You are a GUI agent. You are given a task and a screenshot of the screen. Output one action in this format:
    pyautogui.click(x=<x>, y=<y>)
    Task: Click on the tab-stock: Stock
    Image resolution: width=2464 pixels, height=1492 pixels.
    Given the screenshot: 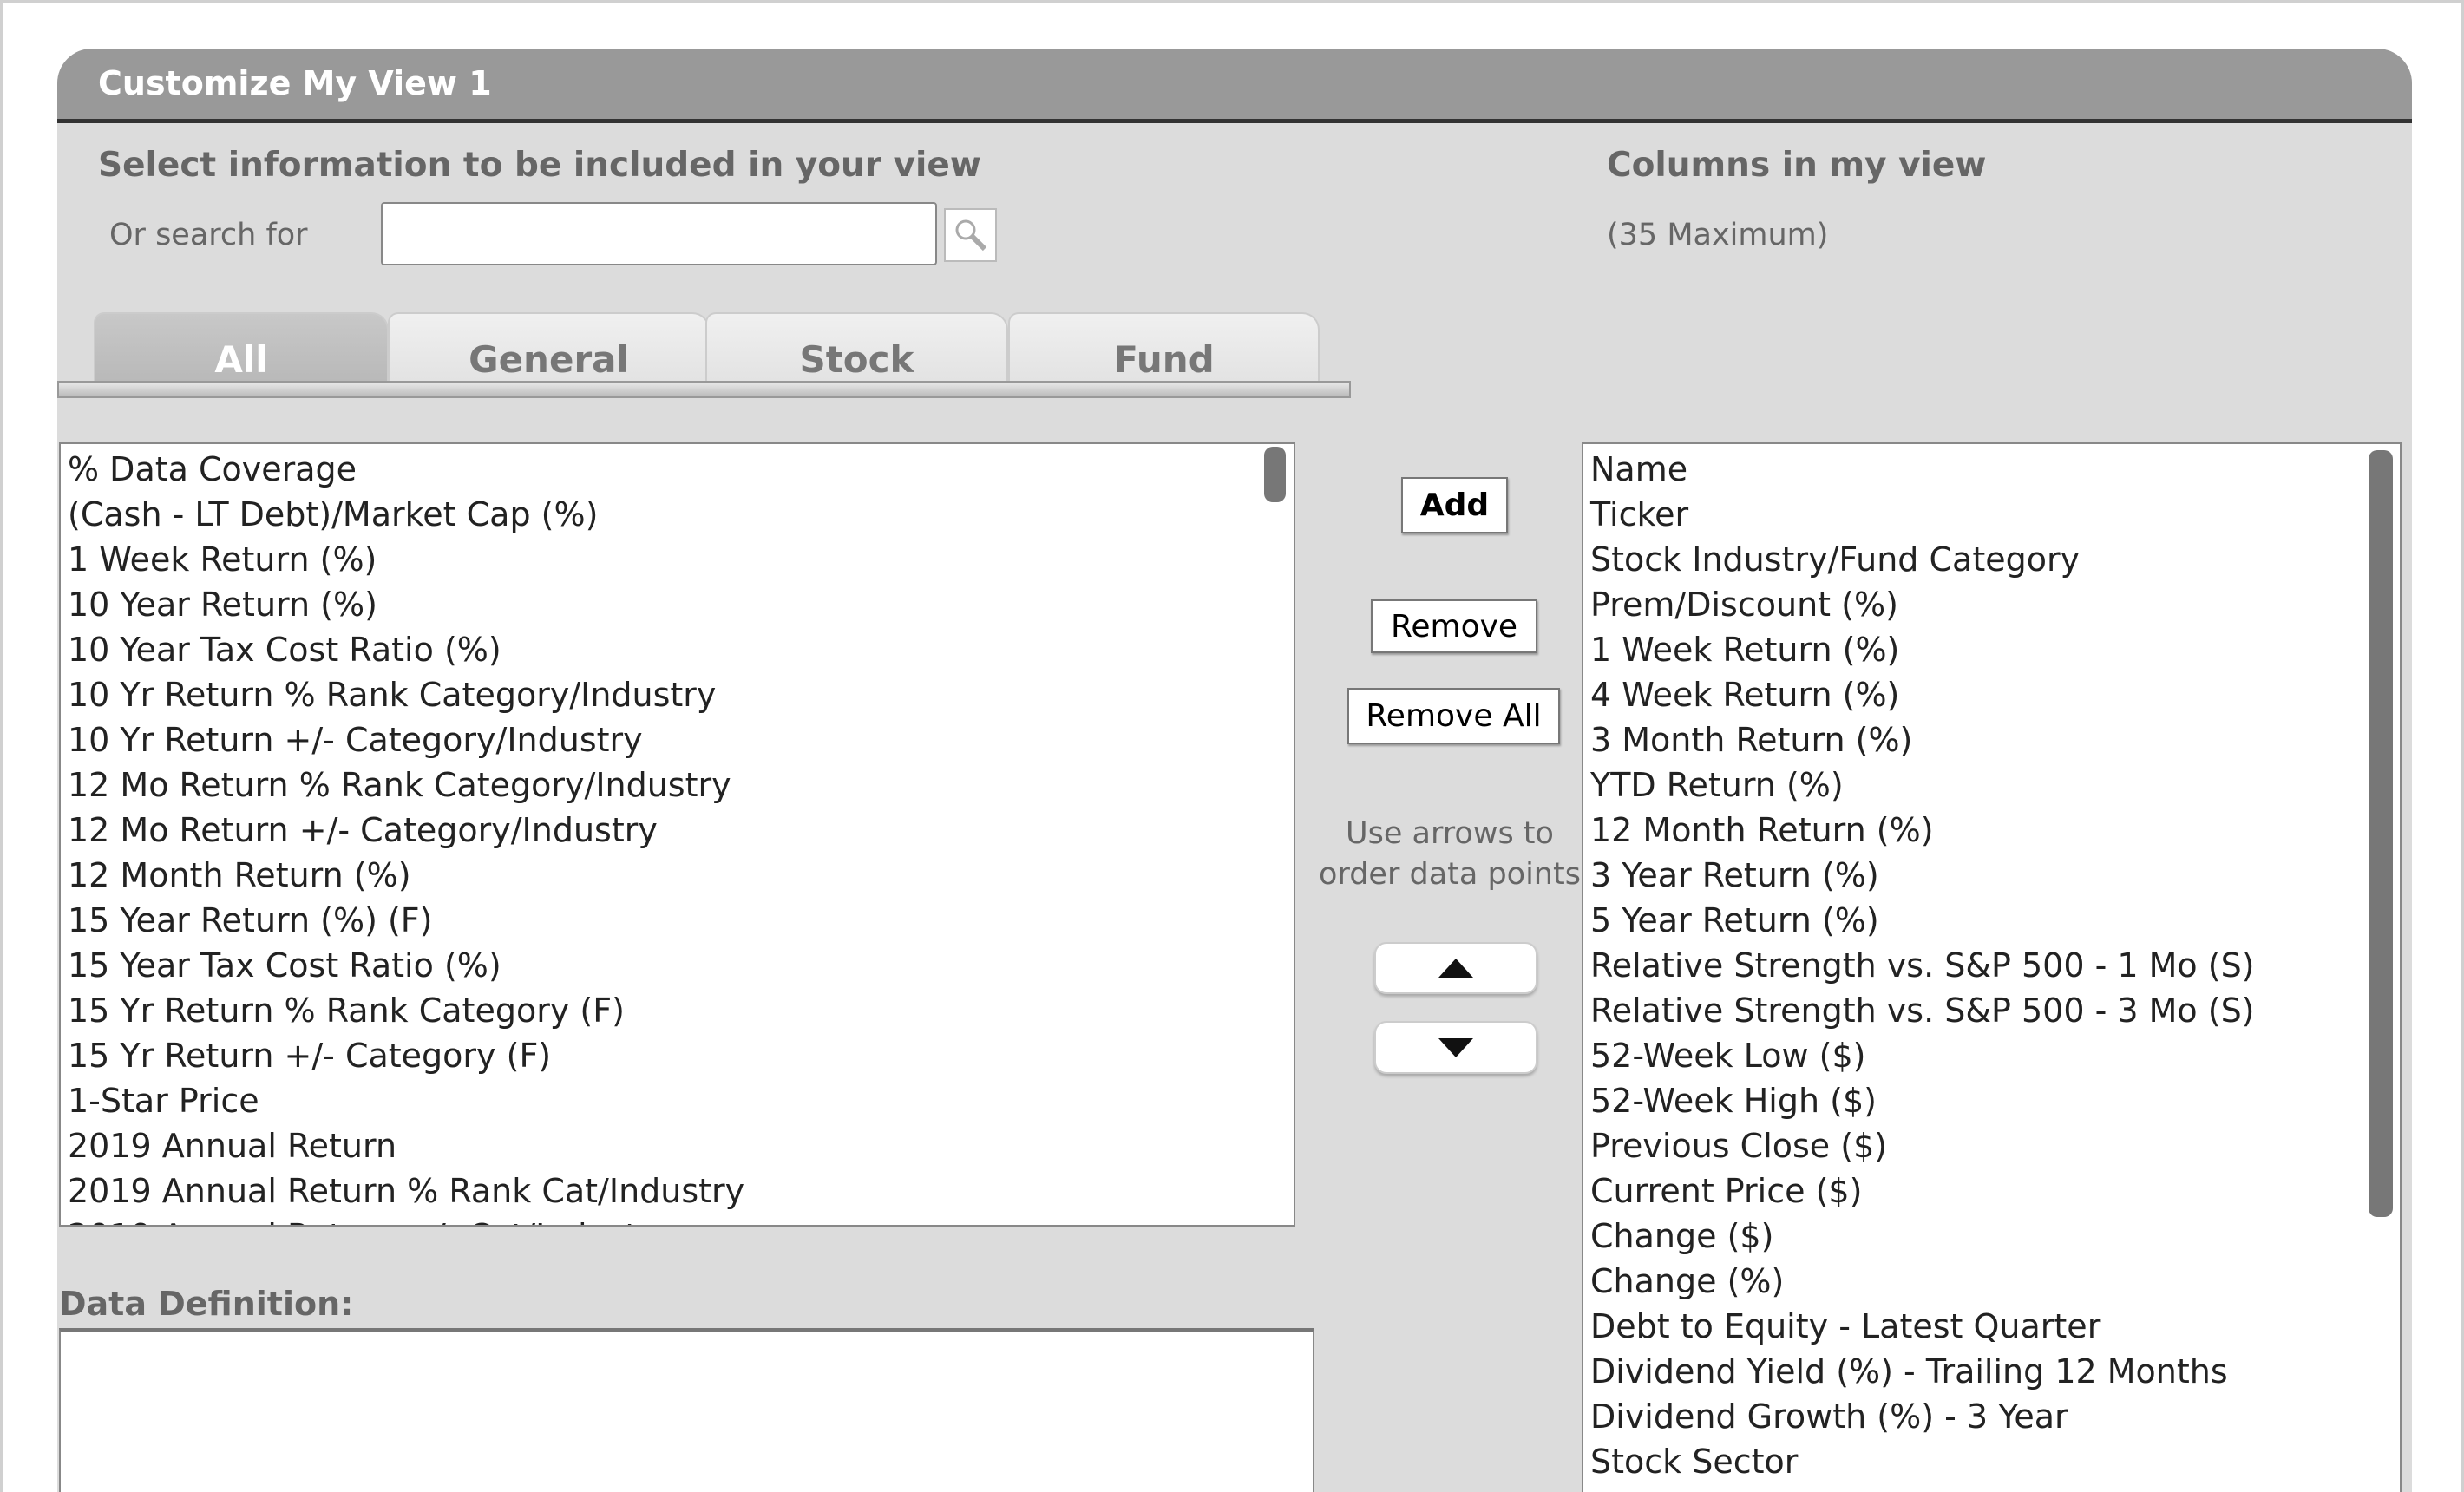 What is the action you would take?
    pyautogui.click(x=856, y=349)
    